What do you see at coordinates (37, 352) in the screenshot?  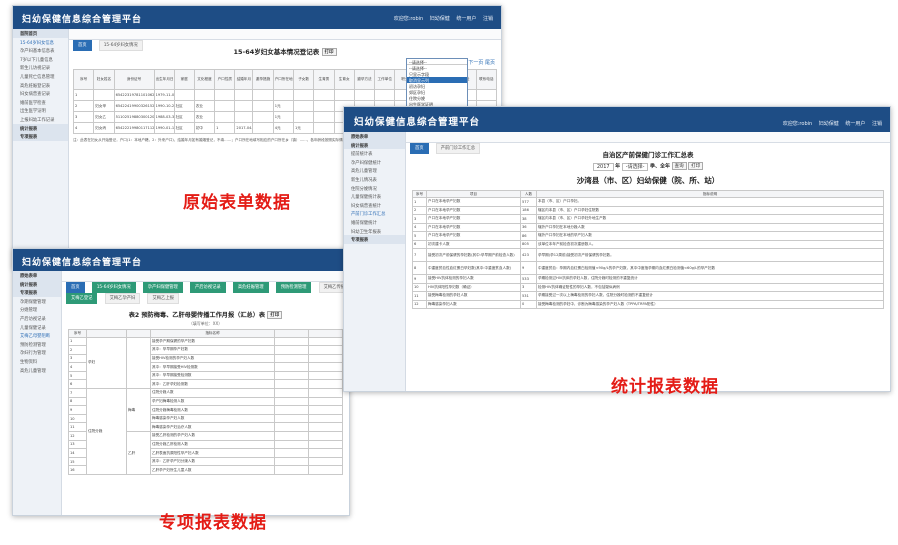 I see `sidebar-item: 孕妇行为管理` at bounding box center [37, 352].